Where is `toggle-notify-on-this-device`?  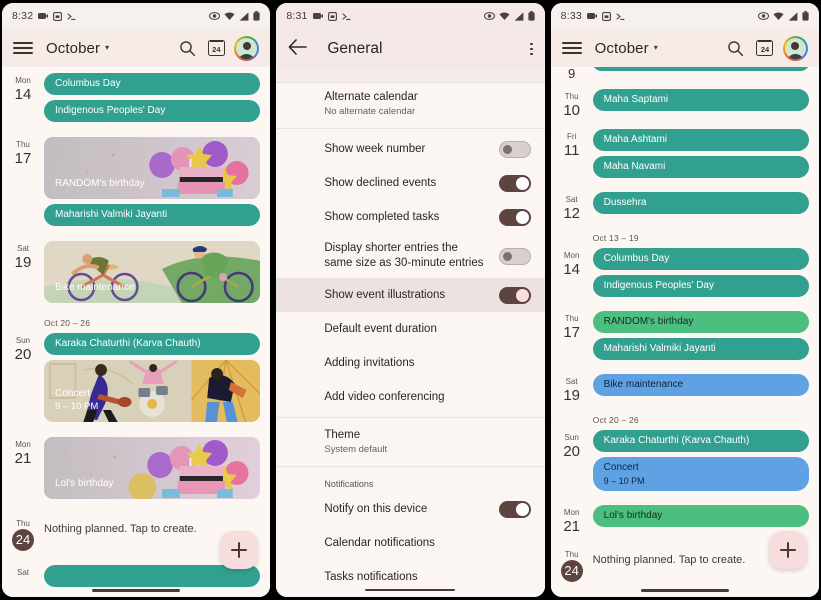 toggle-notify-on-this-device is located at coordinates (514, 509).